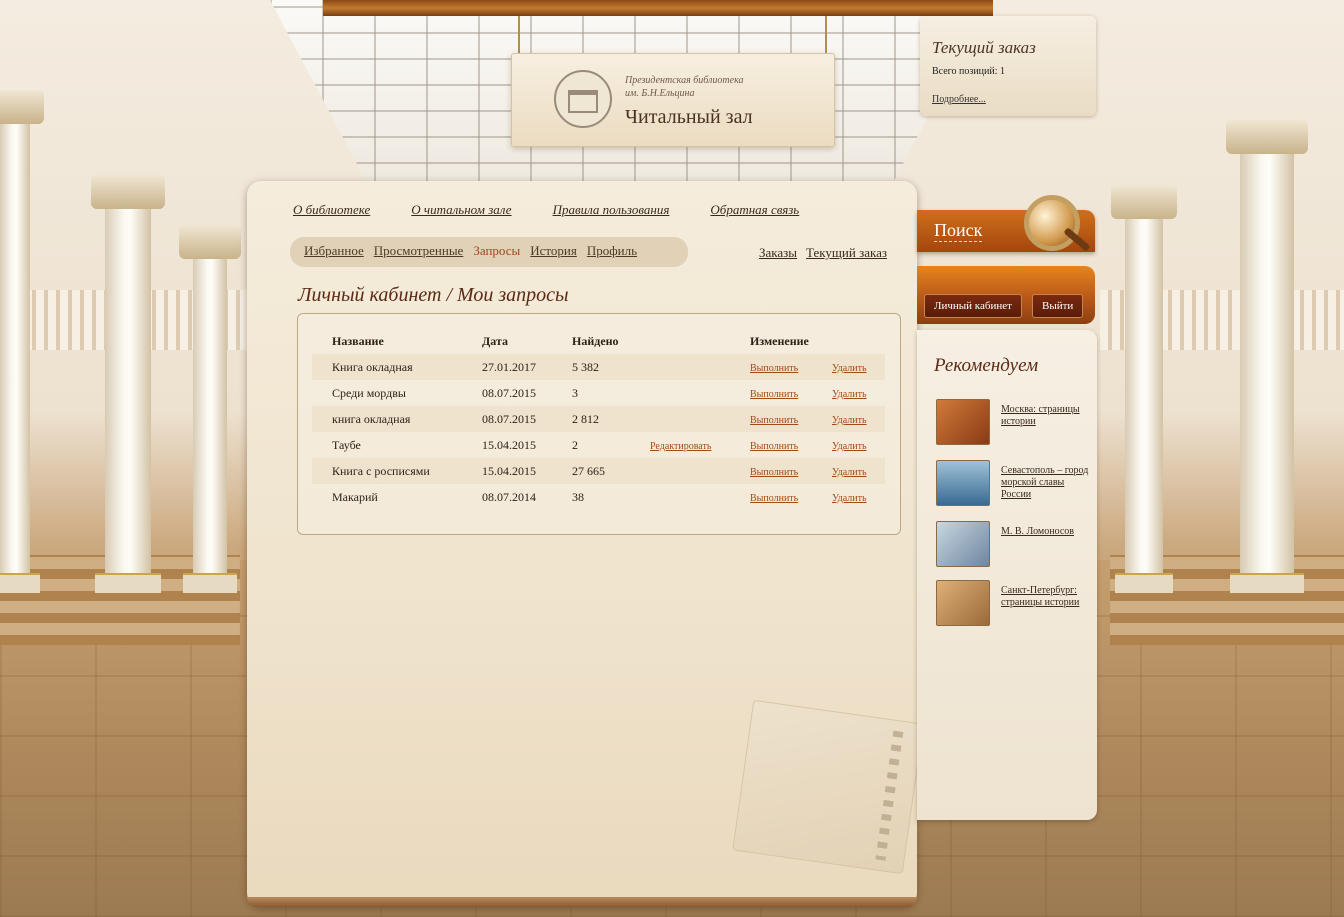  What do you see at coordinates (387, 419) in the screenshot?
I see `request-name: книга окладная` at bounding box center [387, 419].